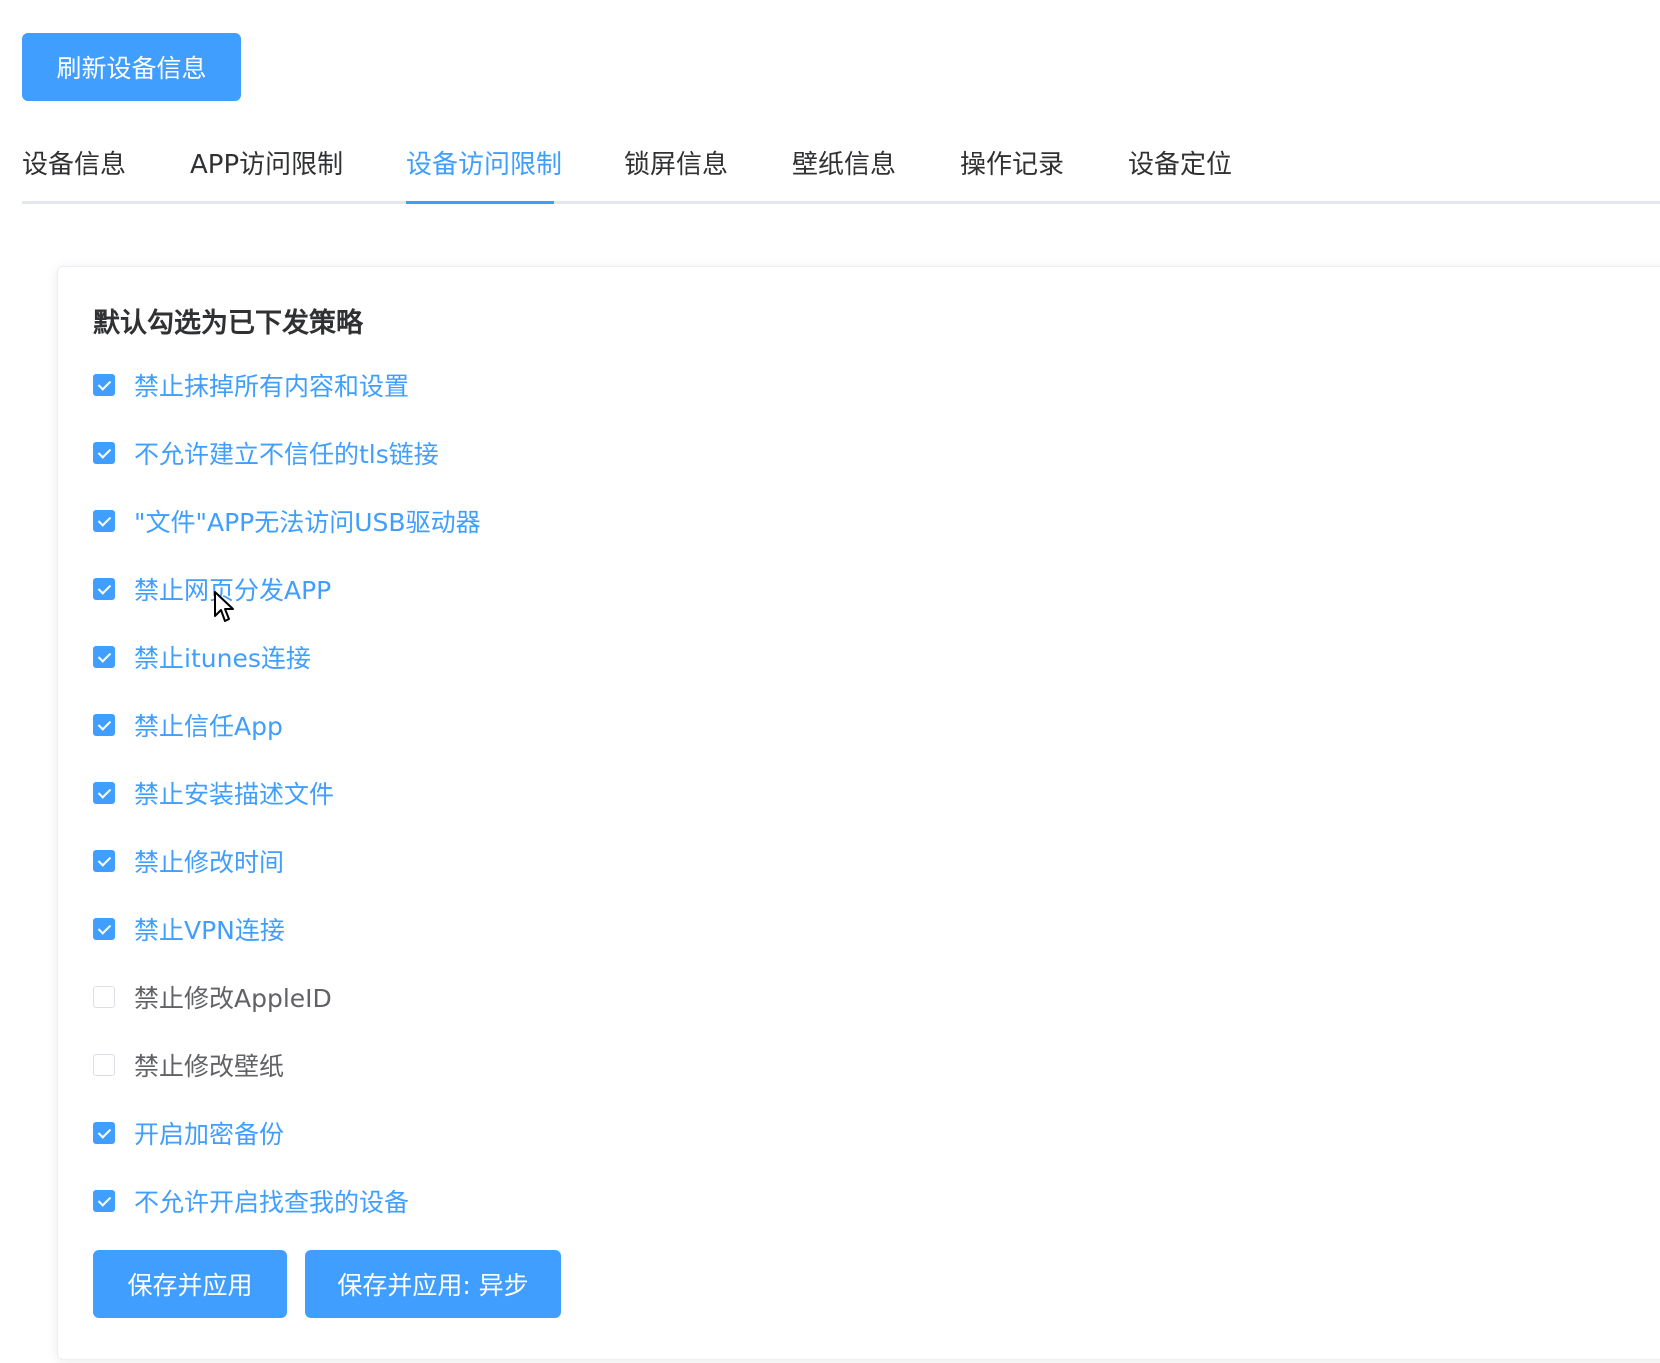  Describe the element at coordinates (209, 930) in the screenshot. I see `policy-option-label: 禁止VPN连接` at that location.